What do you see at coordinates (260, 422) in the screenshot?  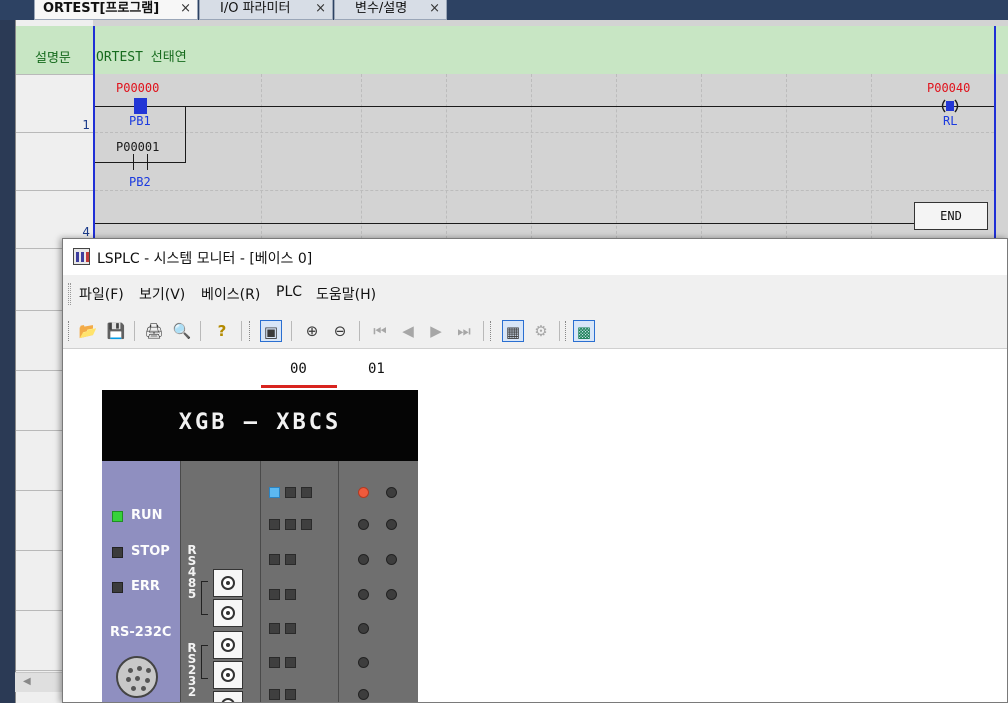 I see `plc-model-name: XGB — XBCS` at bounding box center [260, 422].